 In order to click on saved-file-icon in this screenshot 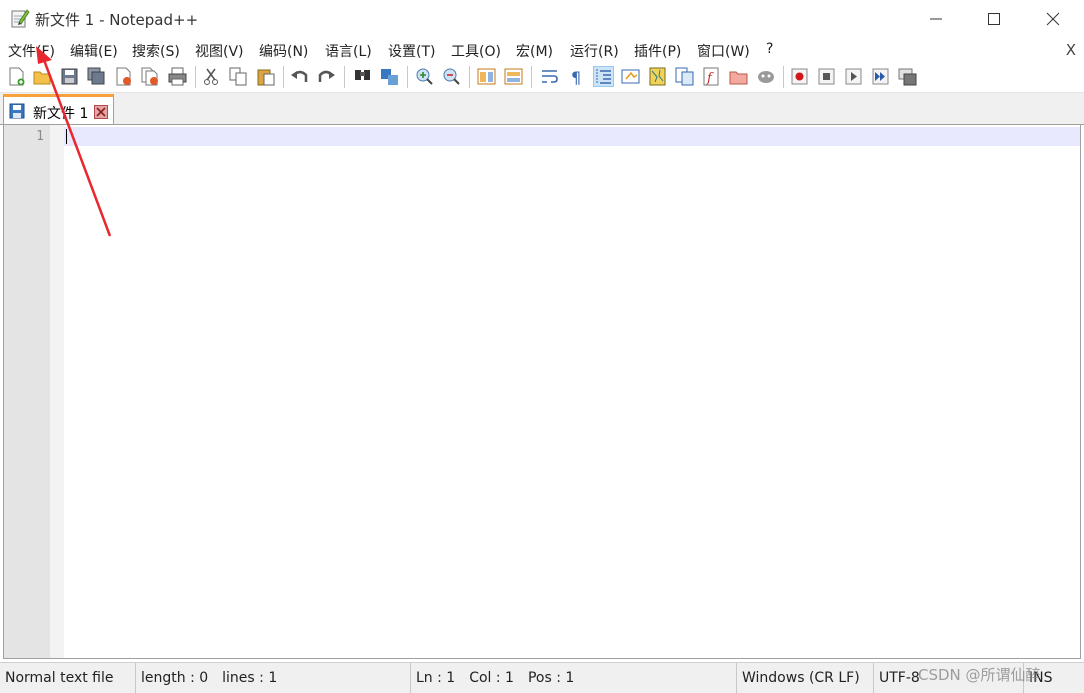, I will do `click(17, 113)`.